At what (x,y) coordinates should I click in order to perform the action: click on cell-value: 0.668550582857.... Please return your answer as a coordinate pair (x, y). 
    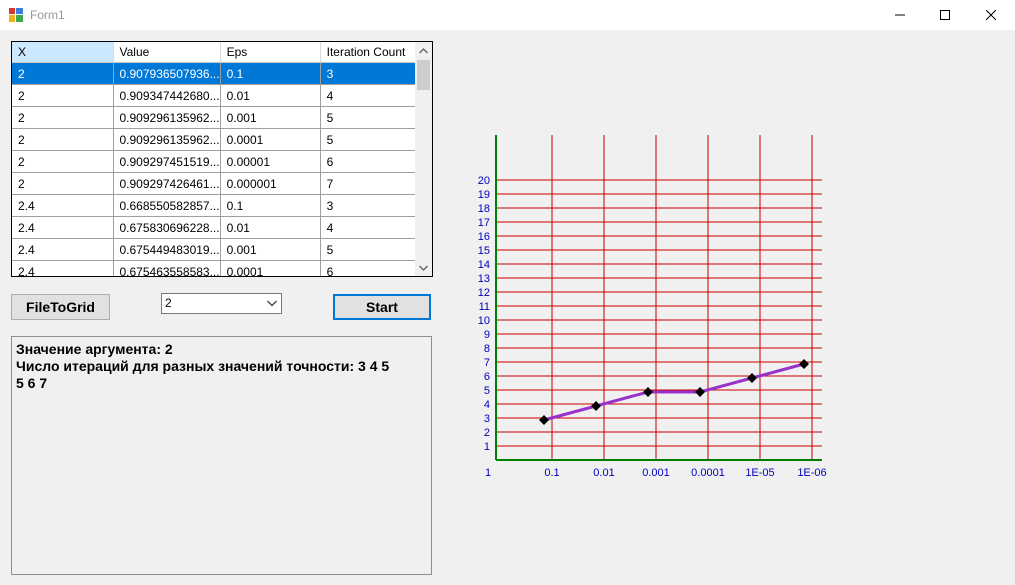
    Looking at the image, I should click on (167, 205).